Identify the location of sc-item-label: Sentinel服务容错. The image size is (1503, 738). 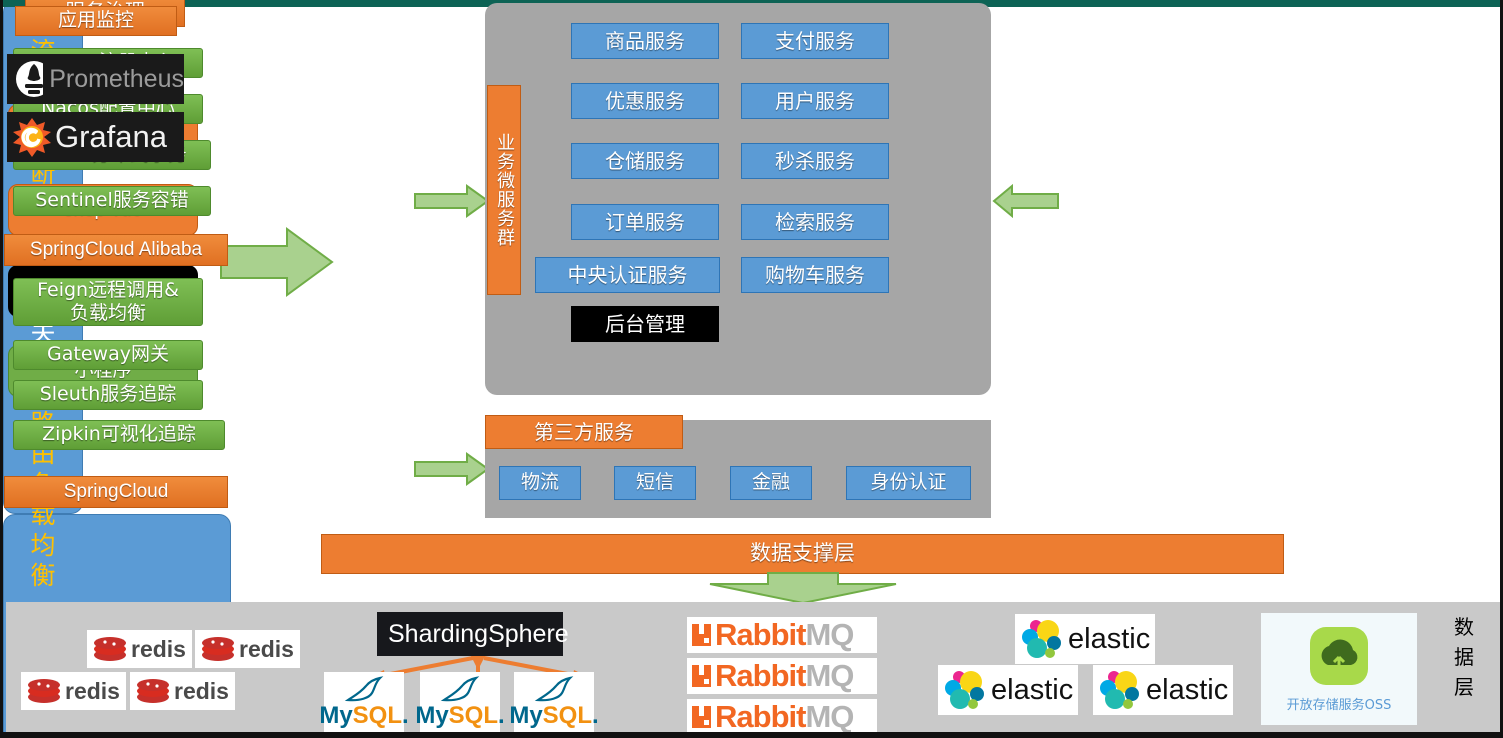
(112, 200).